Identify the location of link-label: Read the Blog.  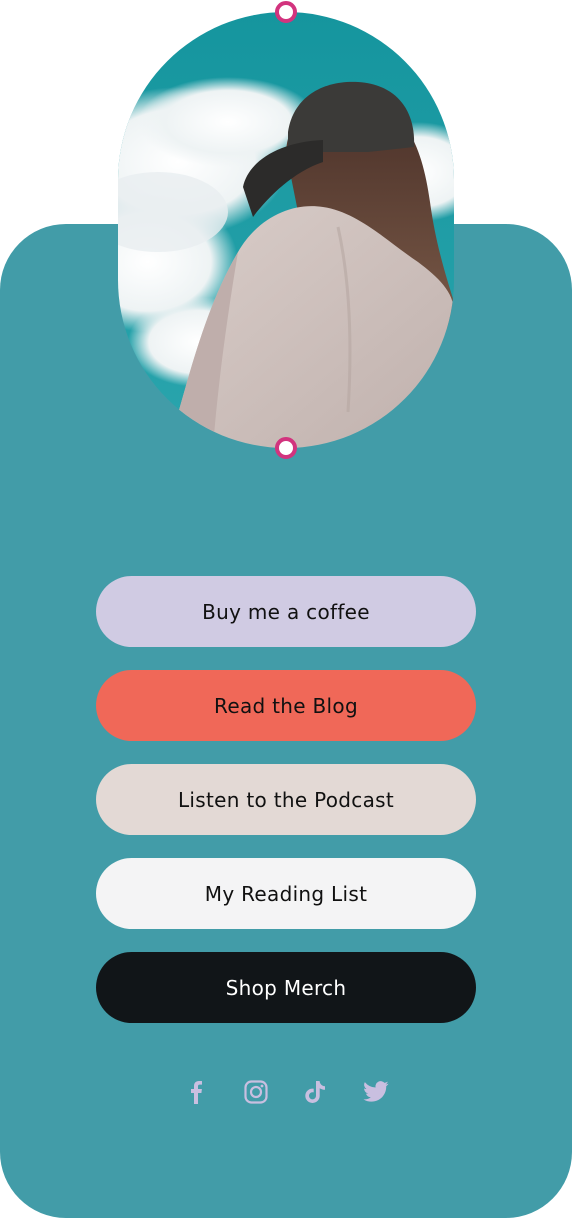
(286, 705).